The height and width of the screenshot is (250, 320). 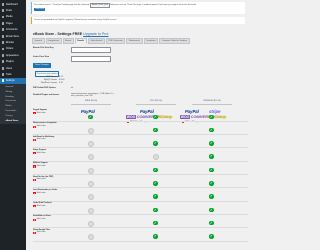 What do you see at coordinates (61, 77) in the screenshot?
I see `php-version-value: 8.1.2` at bounding box center [61, 77].